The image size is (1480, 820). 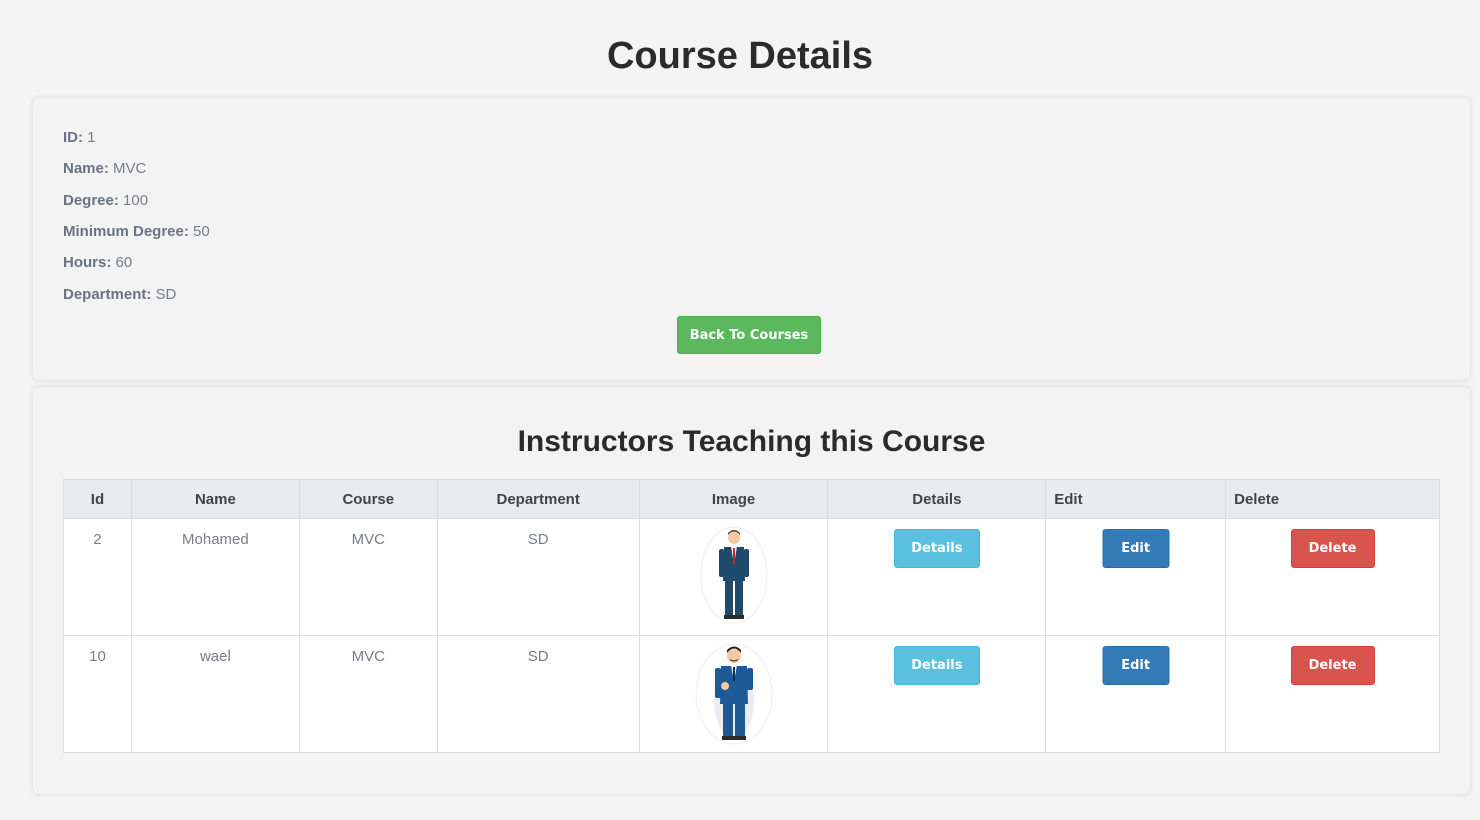 I want to click on page-title: Course Details, so click(x=740, y=56).